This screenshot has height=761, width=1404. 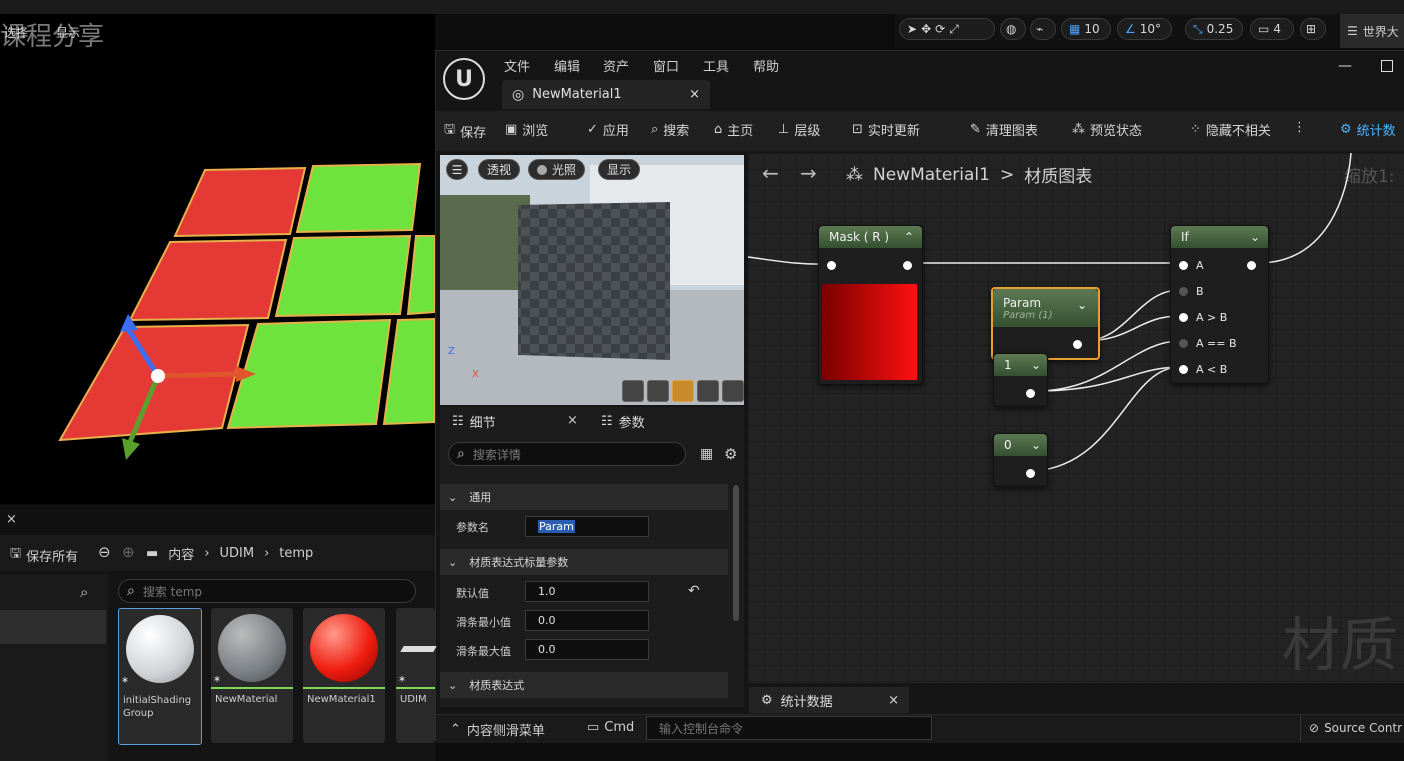 What do you see at coordinates (706, 454) in the screenshot?
I see `table-view-icon: ▦` at bounding box center [706, 454].